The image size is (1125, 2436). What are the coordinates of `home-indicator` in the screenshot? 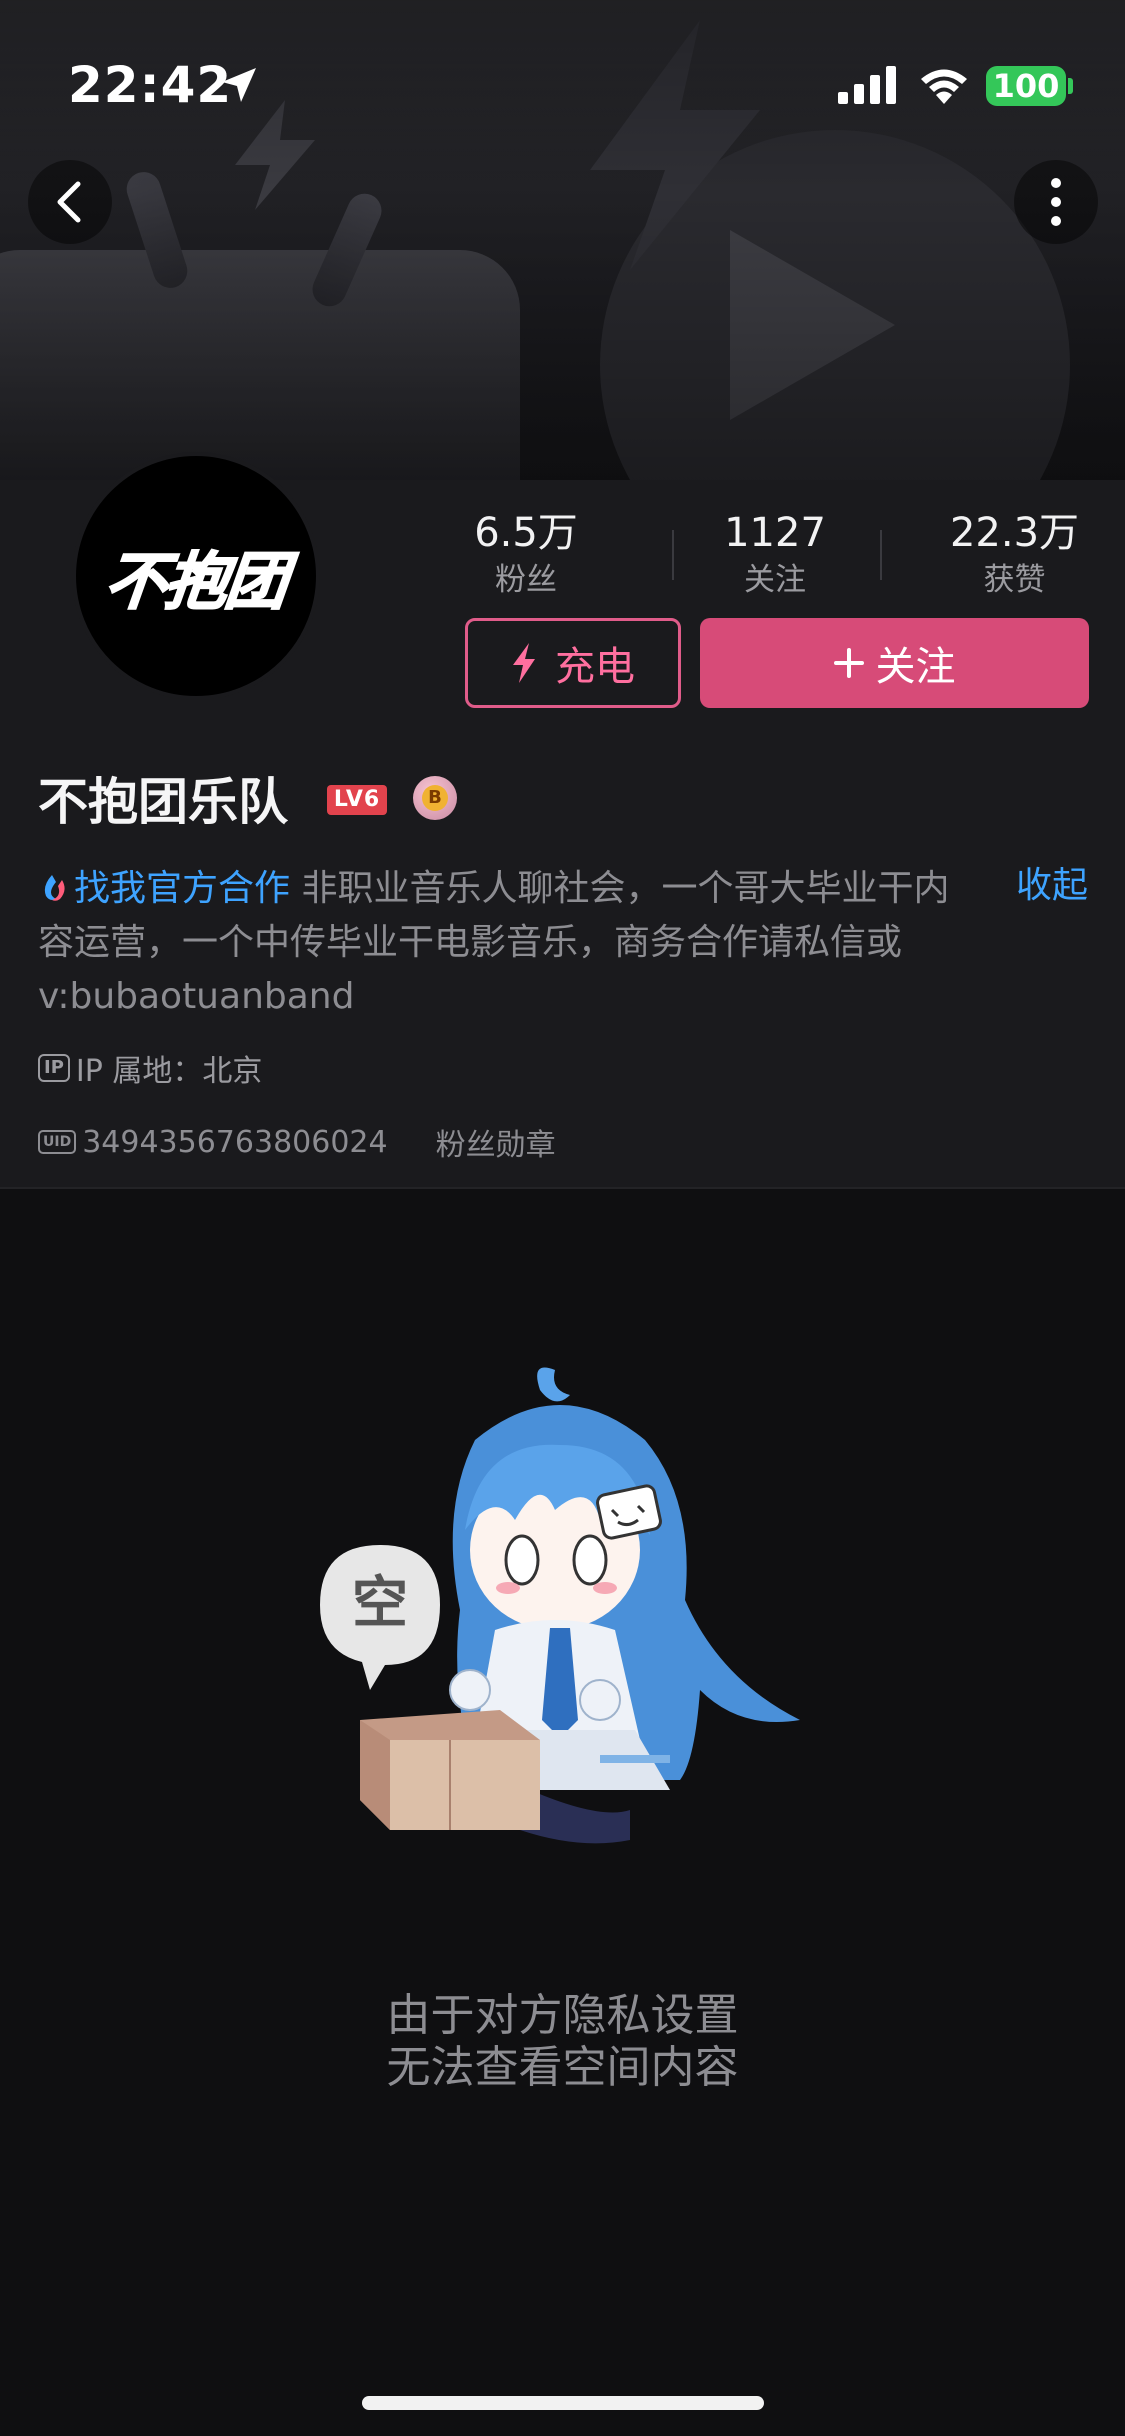 It's located at (563, 2403).